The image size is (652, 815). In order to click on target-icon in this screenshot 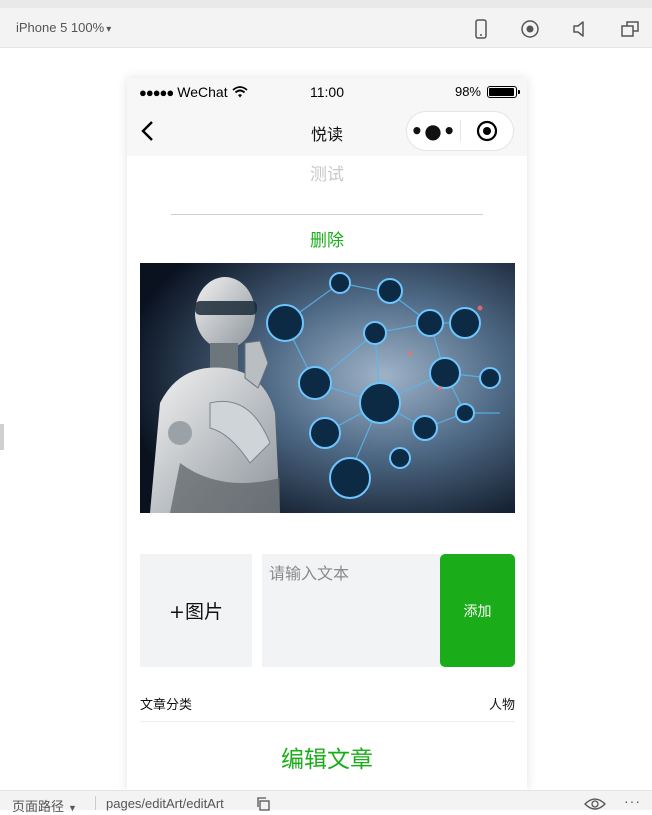, I will do `click(487, 131)`.